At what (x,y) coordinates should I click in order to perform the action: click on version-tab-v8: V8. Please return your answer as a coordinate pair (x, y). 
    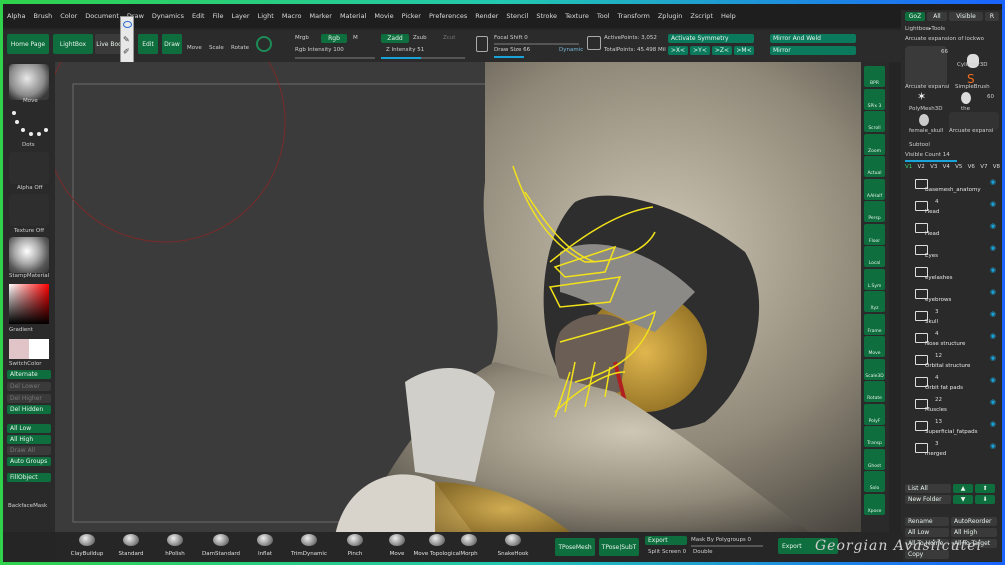
    Looking at the image, I should click on (996, 169).